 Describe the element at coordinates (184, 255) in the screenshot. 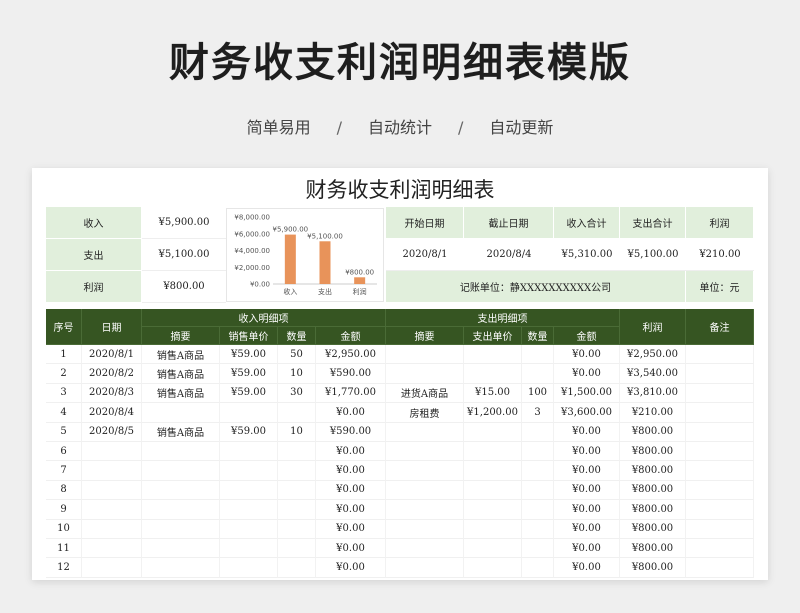

I see `summary-value-expense: ¥5,100.00` at that location.